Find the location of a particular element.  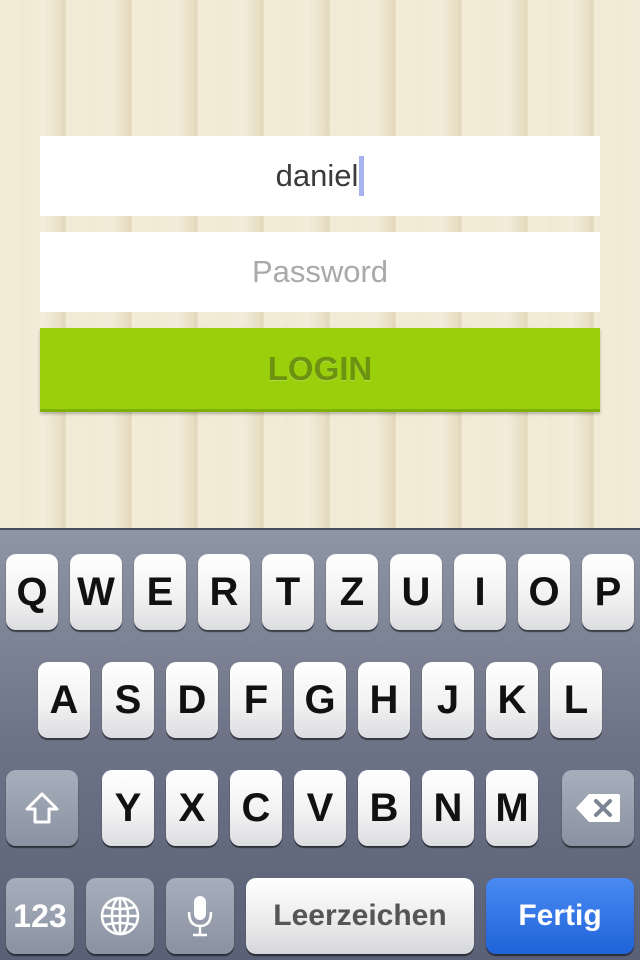

key-k: K is located at coordinates (512, 700).